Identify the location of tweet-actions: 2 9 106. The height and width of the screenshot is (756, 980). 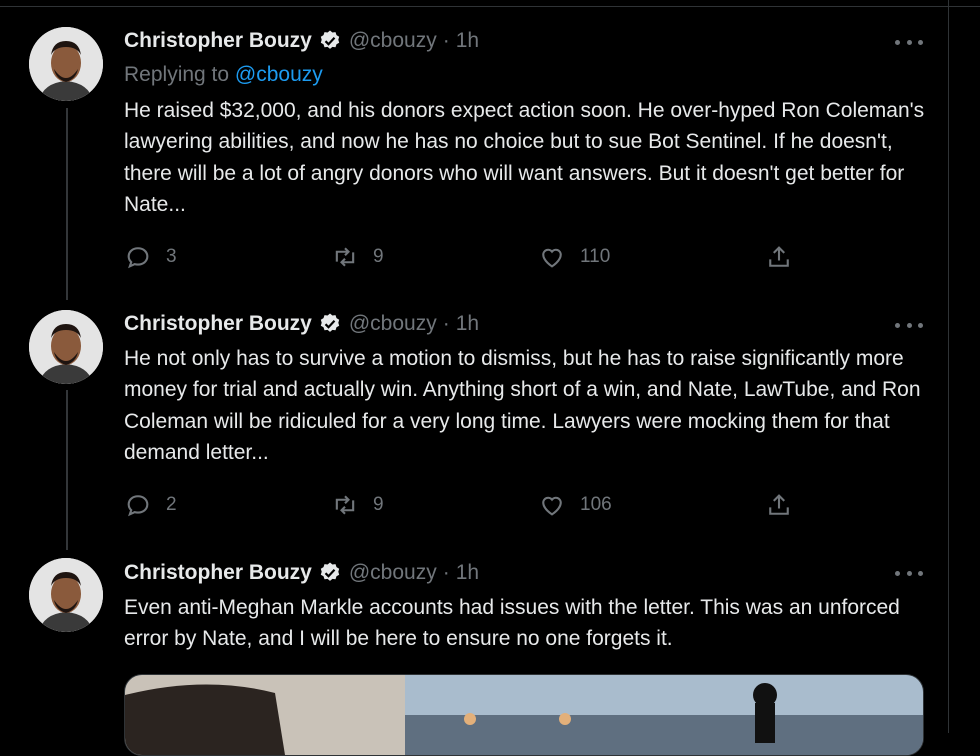
(524, 505).